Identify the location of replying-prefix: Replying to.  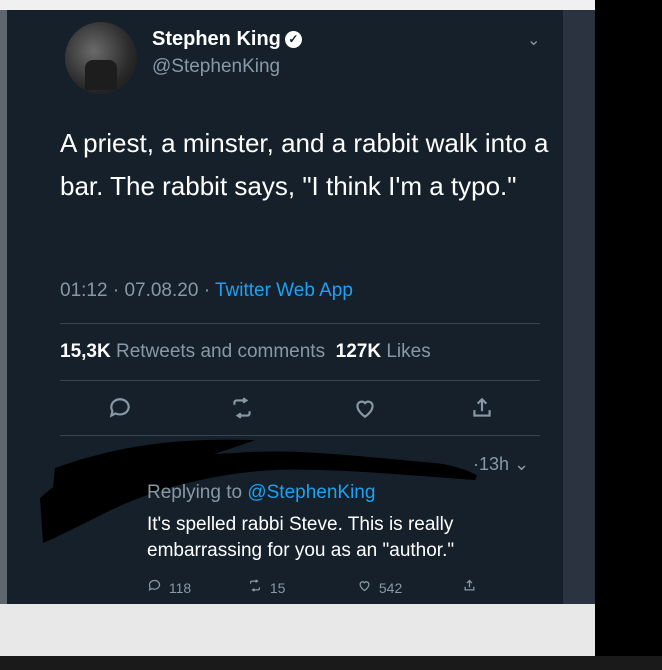
(195, 492).